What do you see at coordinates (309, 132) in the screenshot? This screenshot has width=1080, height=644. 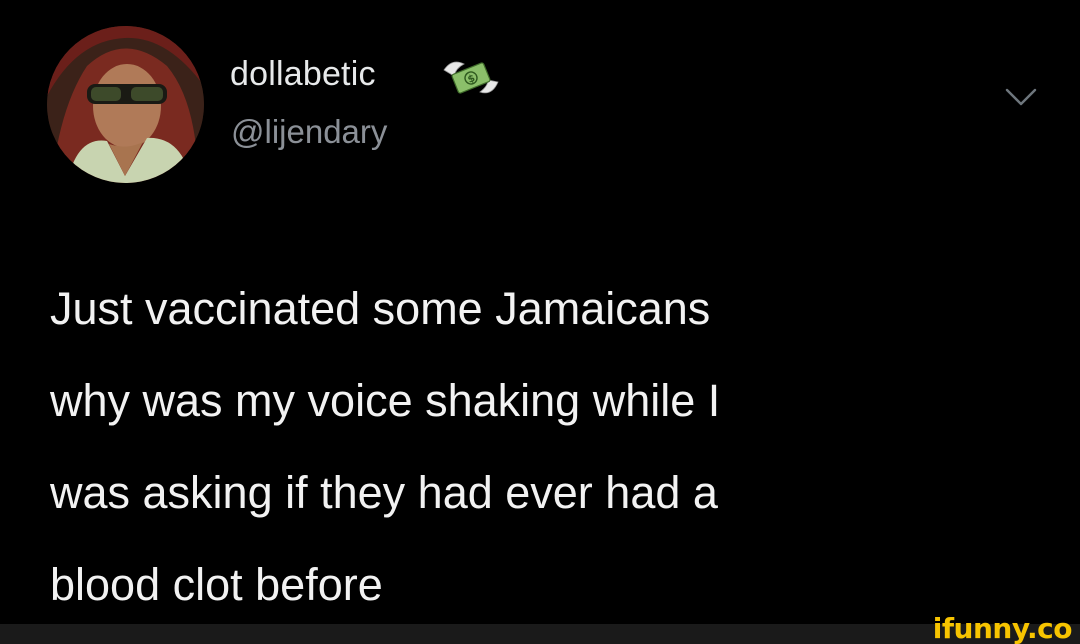 I see `user-handle: @lijendary` at bounding box center [309, 132].